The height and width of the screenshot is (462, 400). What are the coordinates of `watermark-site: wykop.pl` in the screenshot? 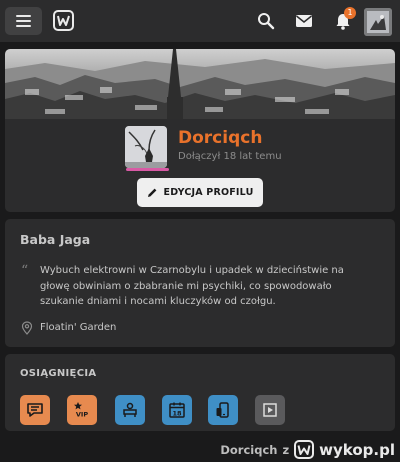 It's located at (357, 449).